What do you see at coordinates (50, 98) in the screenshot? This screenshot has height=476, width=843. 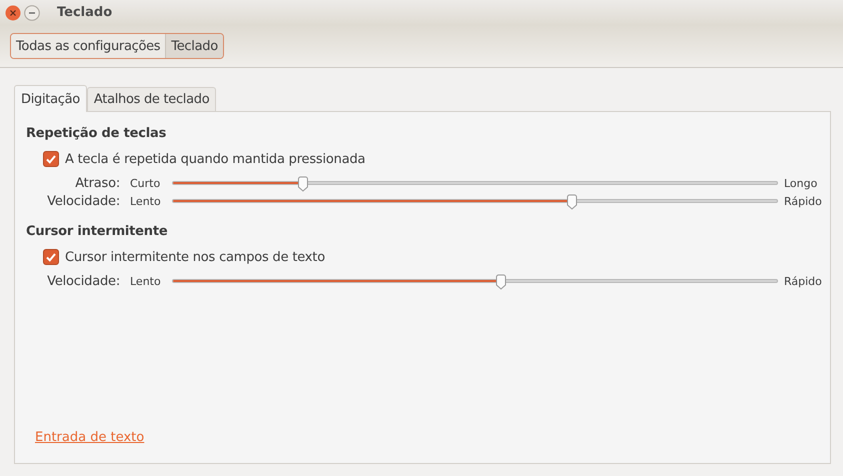 I see `tab: Digitação` at bounding box center [50, 98].